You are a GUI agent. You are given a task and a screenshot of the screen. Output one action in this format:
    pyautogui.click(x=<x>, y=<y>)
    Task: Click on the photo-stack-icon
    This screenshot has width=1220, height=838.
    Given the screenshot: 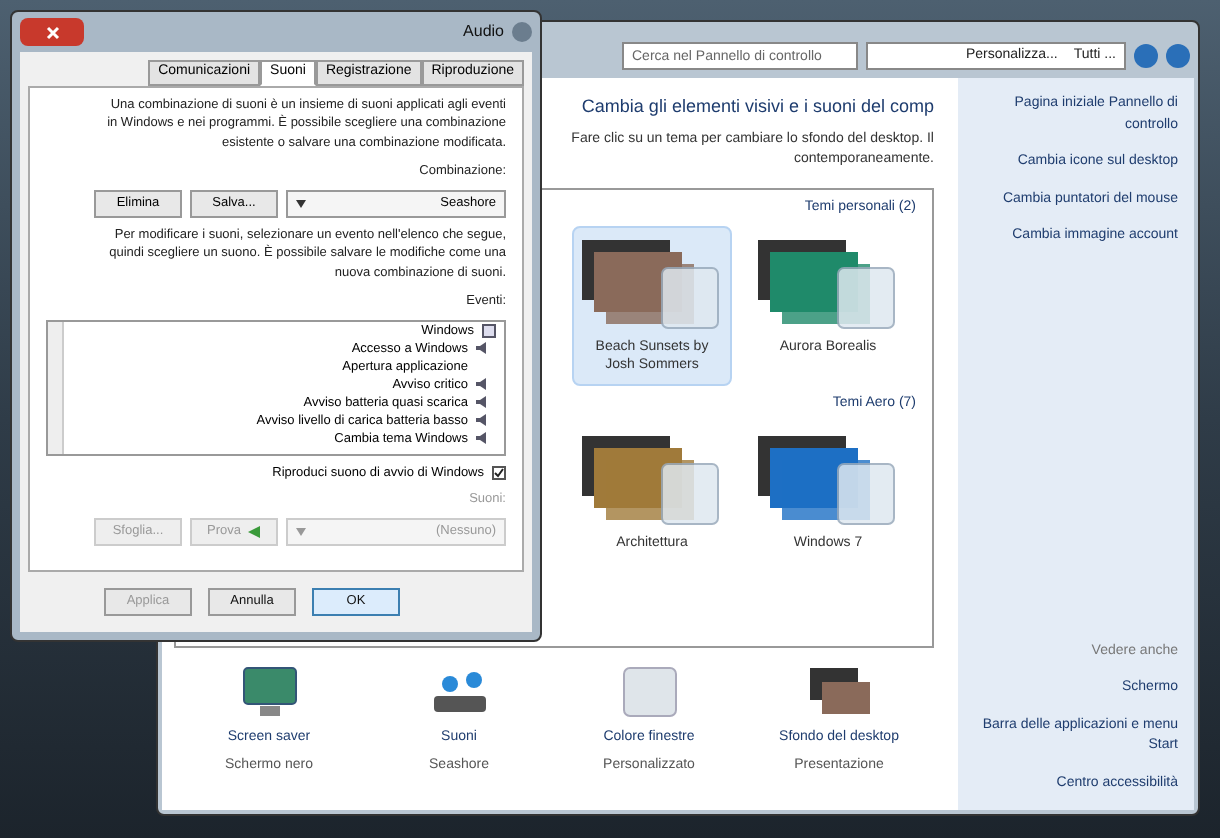 What is the action you would take?
    pyautogui.click(x=839, y=691)
    